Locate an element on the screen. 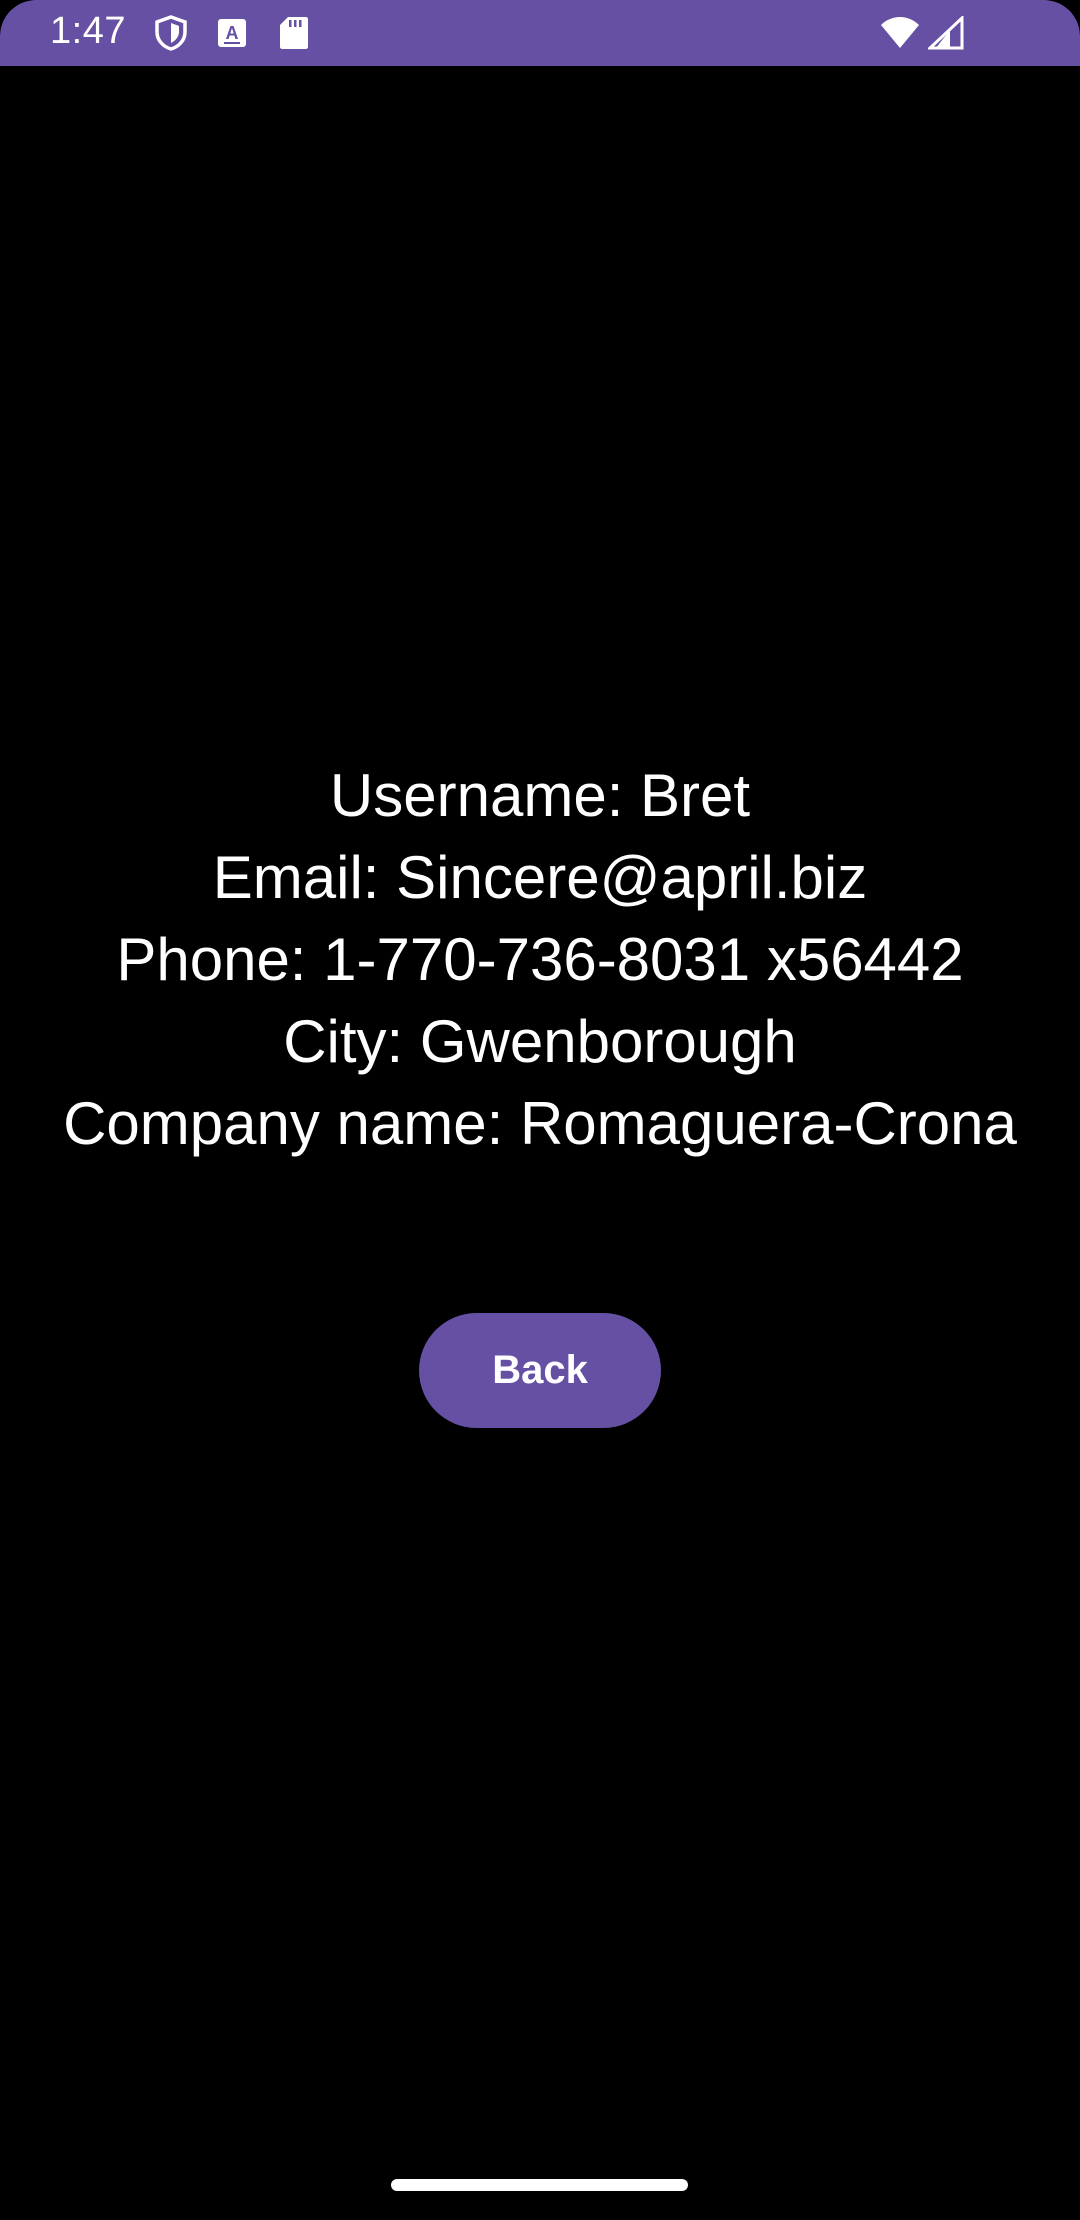 This screenshot has width=1080, height=2220. signal-icon is located at coordinates (946, 33).